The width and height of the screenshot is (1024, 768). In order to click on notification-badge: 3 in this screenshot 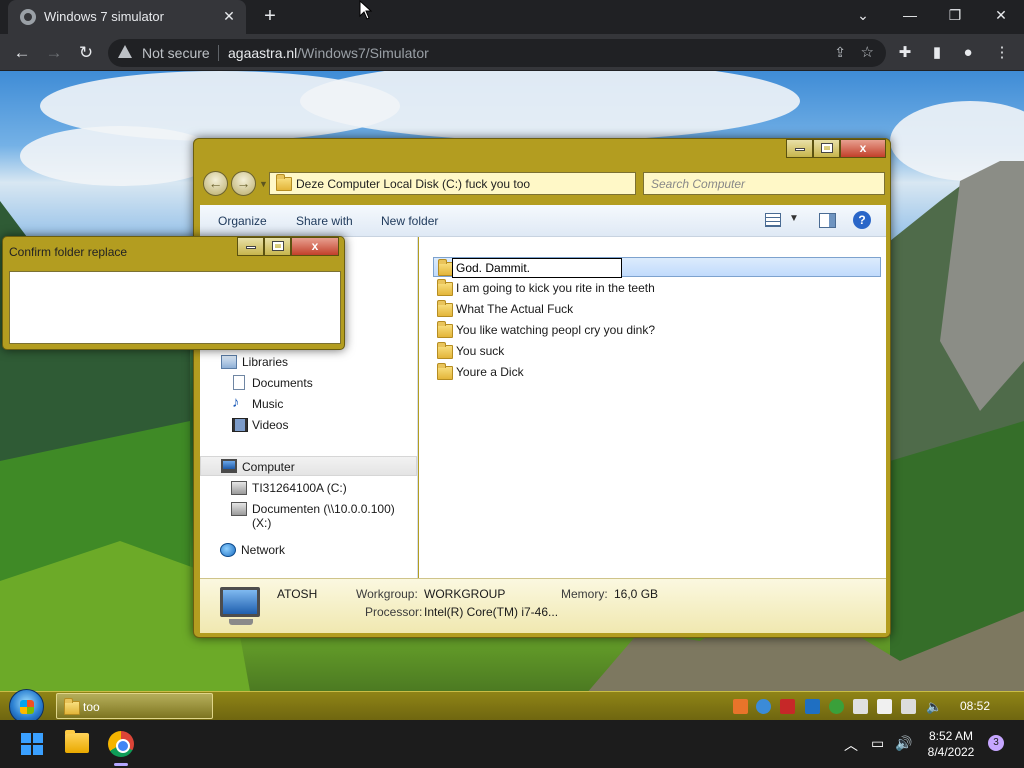, I will do `click(996, 743)`.